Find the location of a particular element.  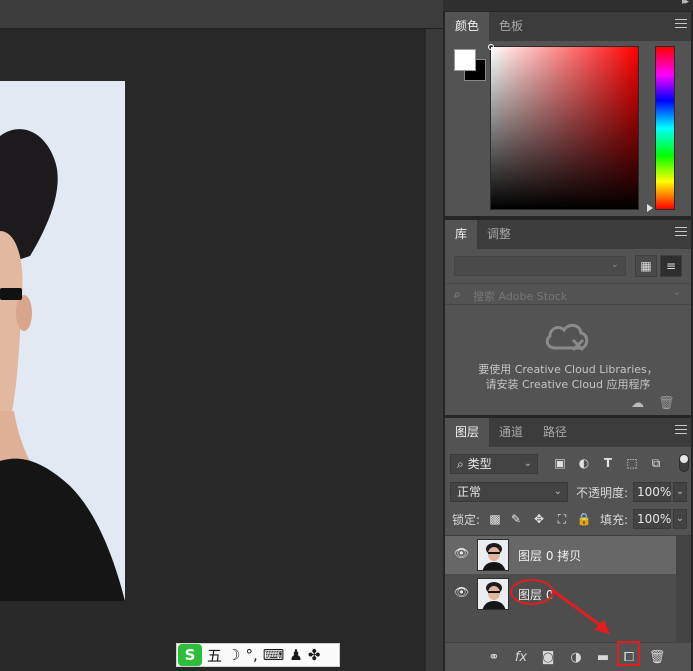

filter-smart-object-icon: ⧉ is located at coordinates (656, 463).